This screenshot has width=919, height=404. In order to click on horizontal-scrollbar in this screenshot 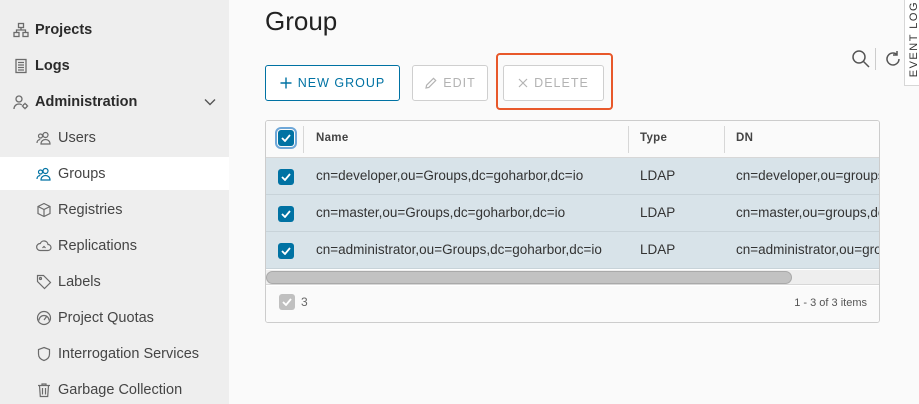, I will do `click(572, 277)`.